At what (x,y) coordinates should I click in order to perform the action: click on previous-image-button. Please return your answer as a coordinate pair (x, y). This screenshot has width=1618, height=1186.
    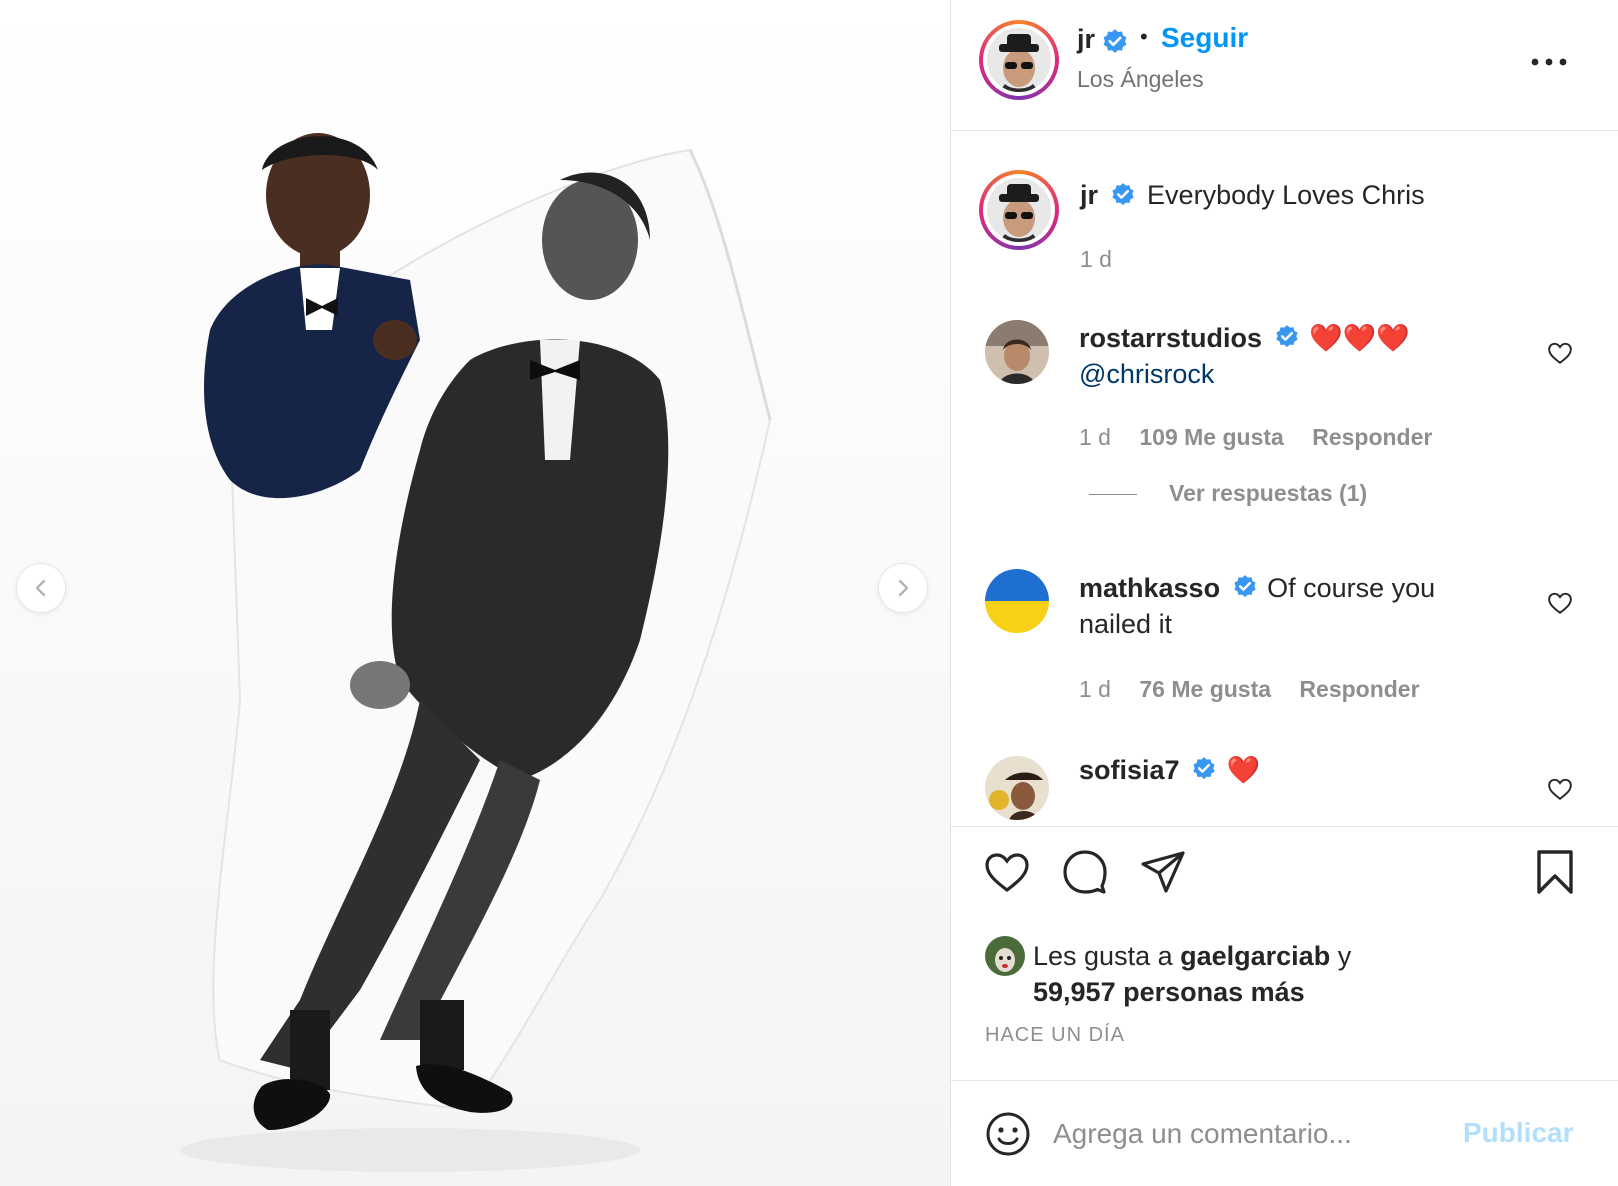
    Looking at the image, I should click on (41, 588).